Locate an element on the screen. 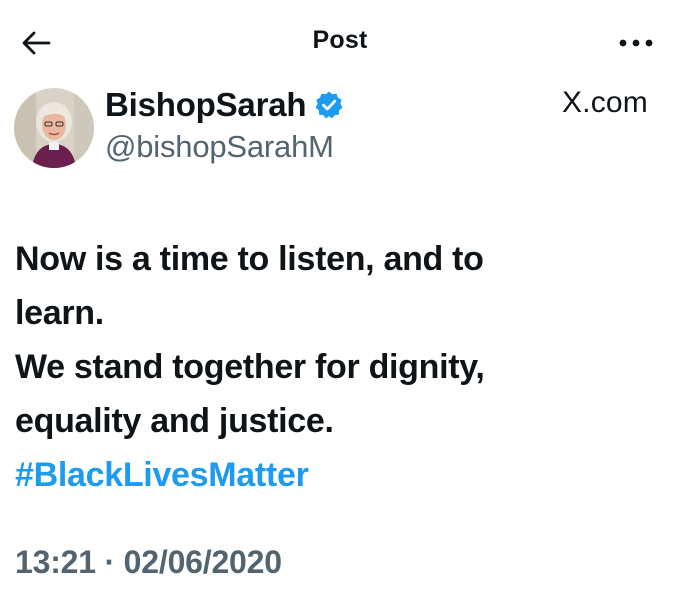 The image size is (680, 610). more-button is located at coordinates (636, 43).